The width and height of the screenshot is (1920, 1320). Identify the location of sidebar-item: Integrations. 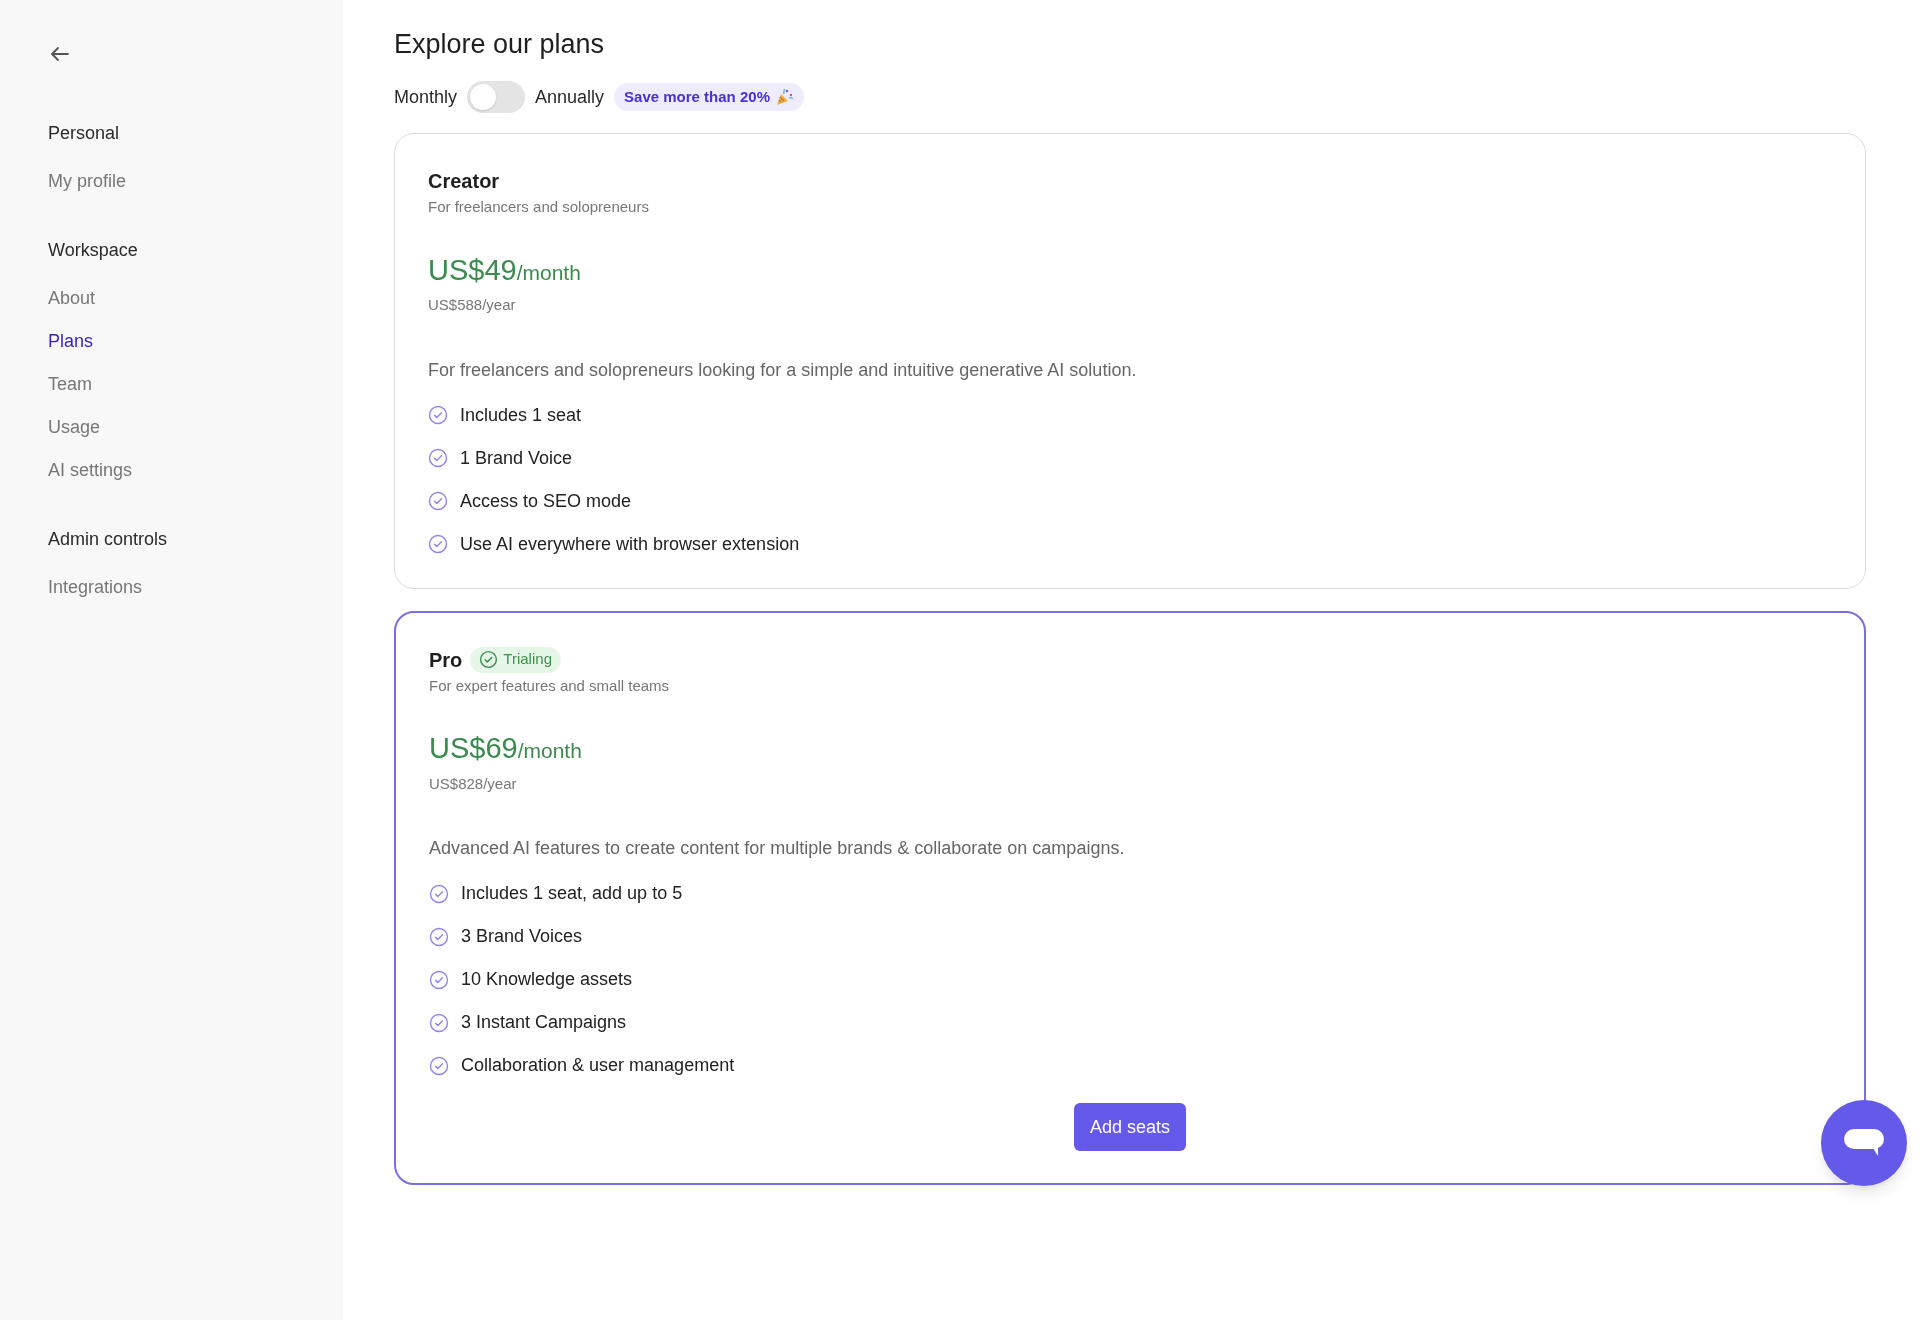
(95, 587).